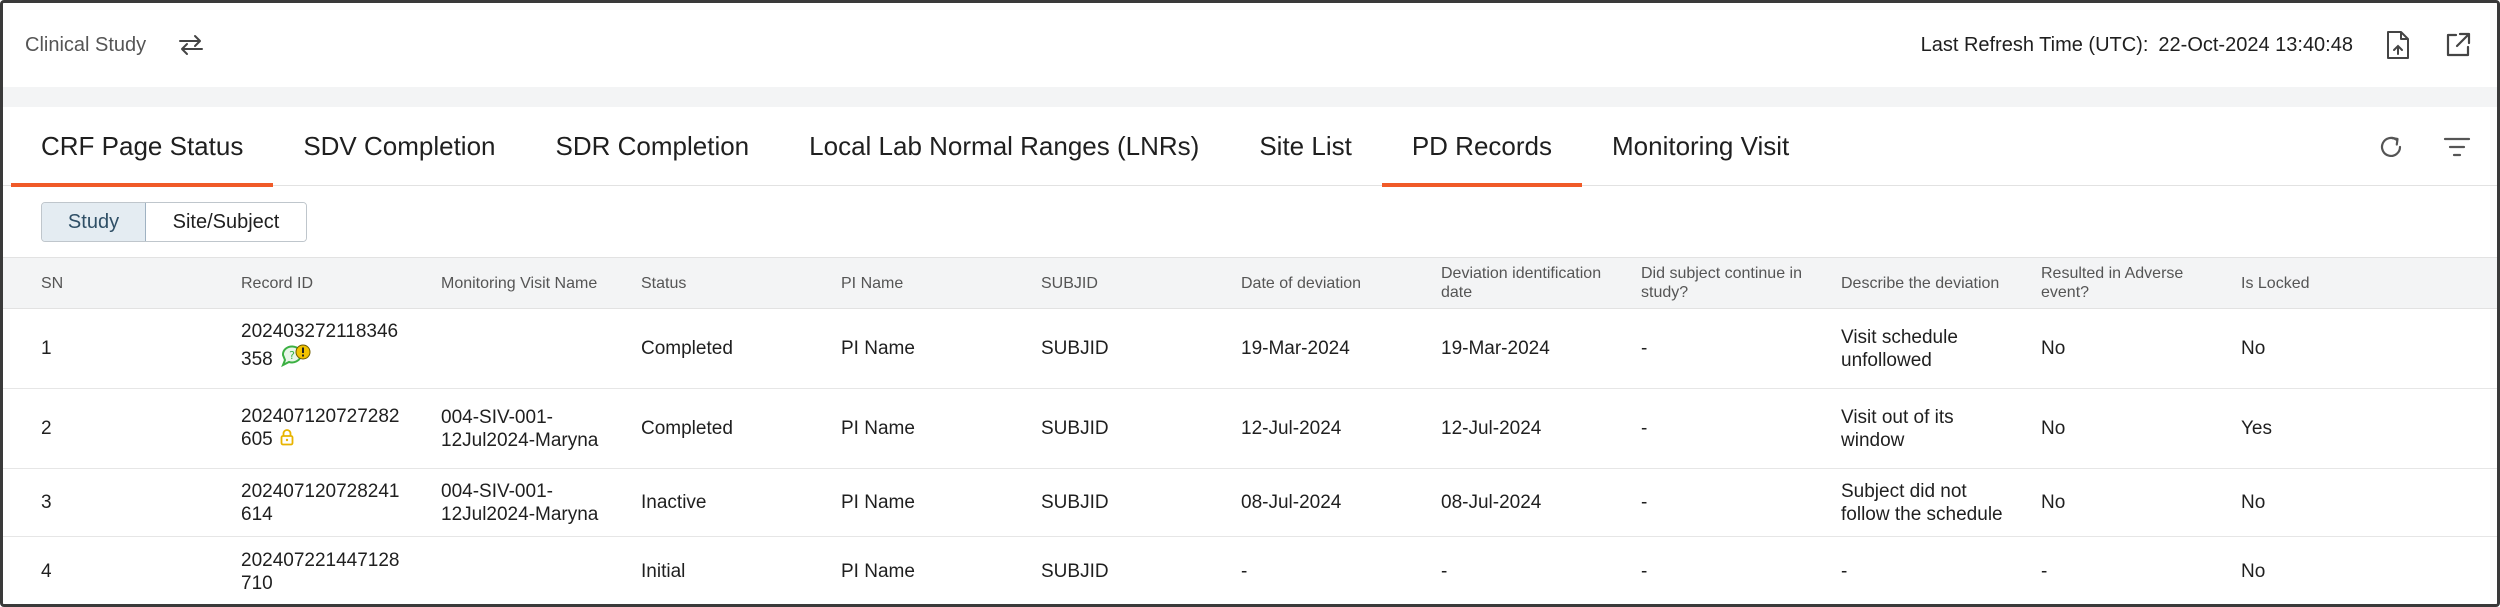 Image resolution: width=2500 pixels, height=607 pixels. What do you see at coordinates (1305, 146) in the screenshot?
I see `tab-site-list: Site List` at bounding box center [1305, 146].